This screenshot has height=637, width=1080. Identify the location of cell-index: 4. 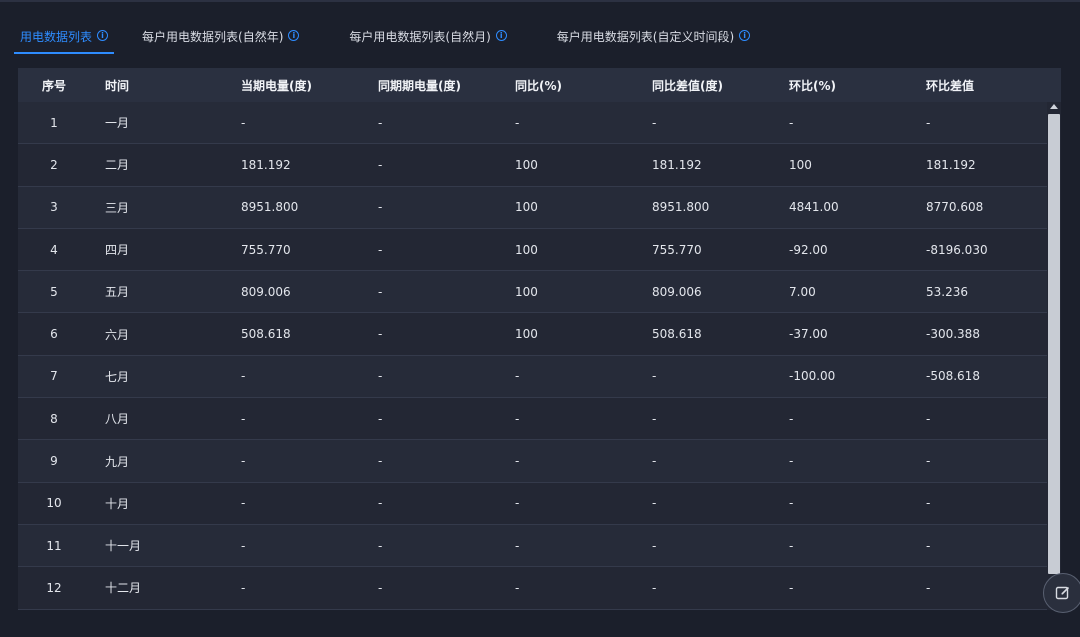
(54, 249).